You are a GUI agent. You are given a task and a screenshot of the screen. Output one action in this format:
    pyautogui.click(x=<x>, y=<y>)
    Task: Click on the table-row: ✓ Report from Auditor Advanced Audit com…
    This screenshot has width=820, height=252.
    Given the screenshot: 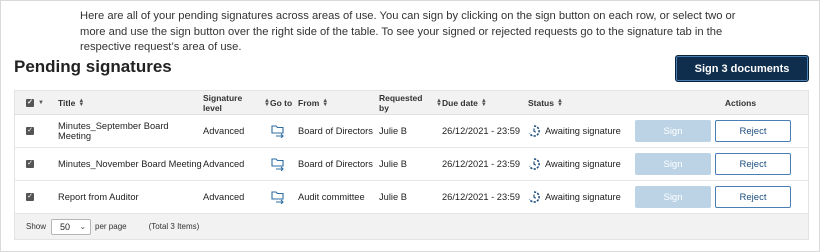 What is the action you would take?
    pyautogui.click(x=411, y=197)
    